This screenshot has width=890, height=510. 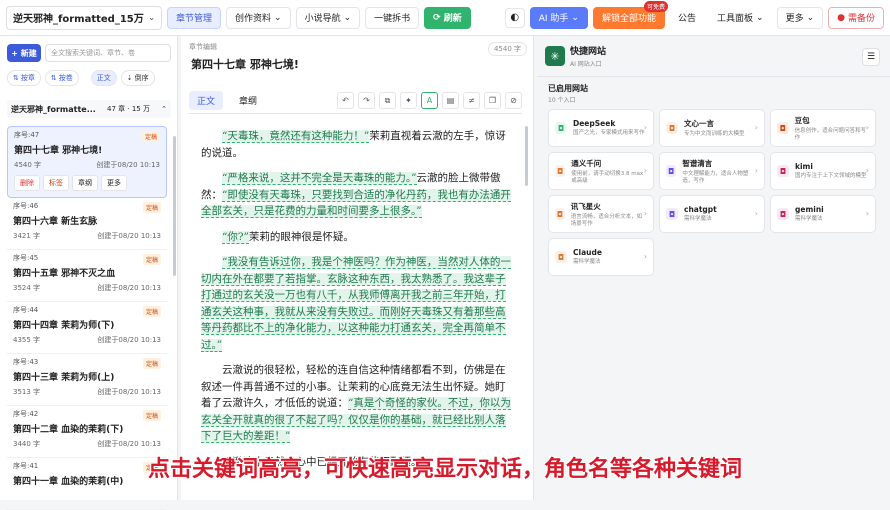 I want to click on highlighted-dialogue: “严格来说，这并不完全是天毒珠的能力。”, so click(x=319, y=178).